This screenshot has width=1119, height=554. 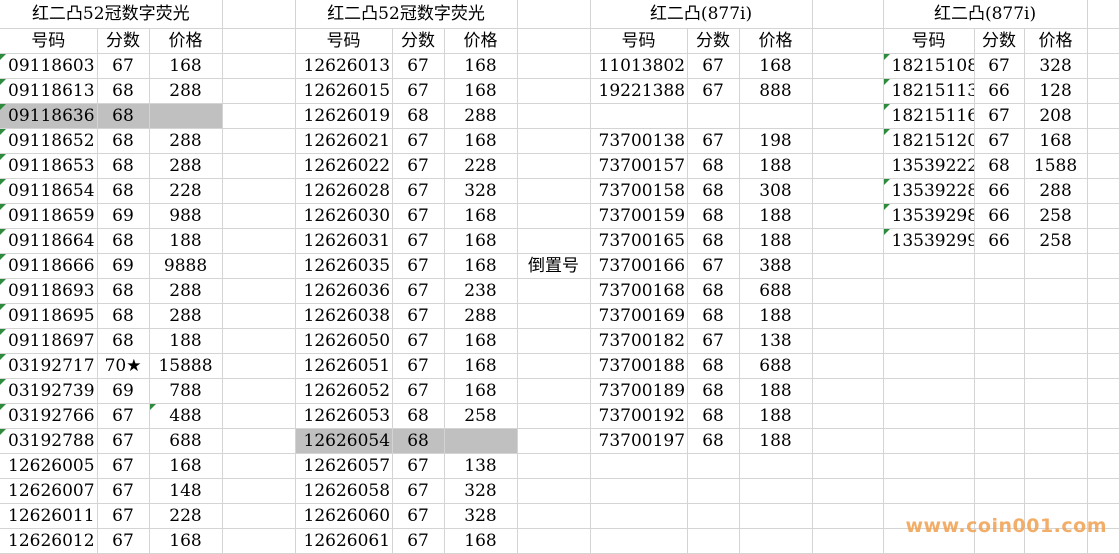 What do you see at coordinates (49, 266) in the screenshot?
I see `number-cell: 09118666` at bounding box center [49, 266].